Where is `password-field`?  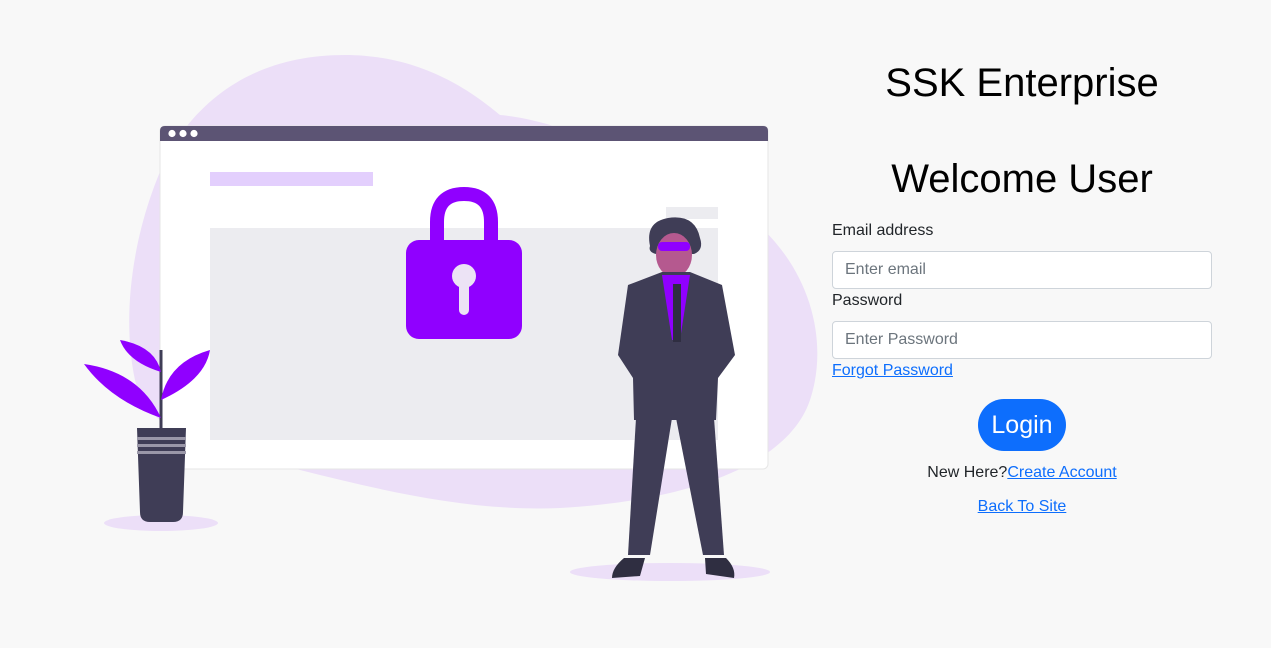
password-field is located at coordinates (1022, 340).